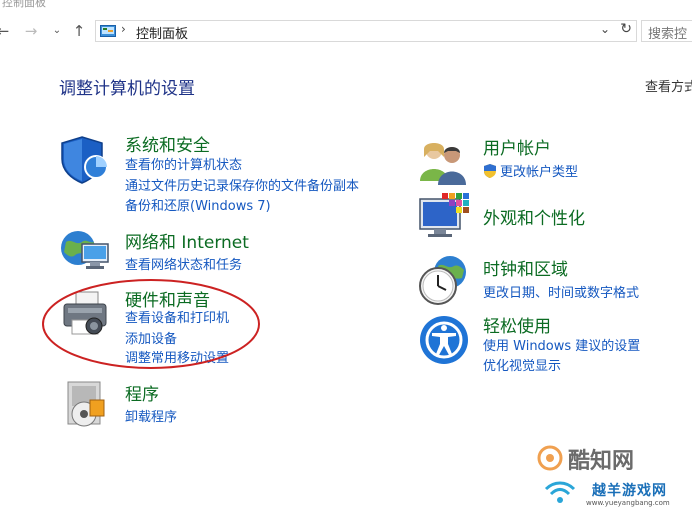  What do you see at coordinates (605, 29) in the screenshot?
I see `address-dropdown-icon: ⌄` at bounding box center [605, 29].